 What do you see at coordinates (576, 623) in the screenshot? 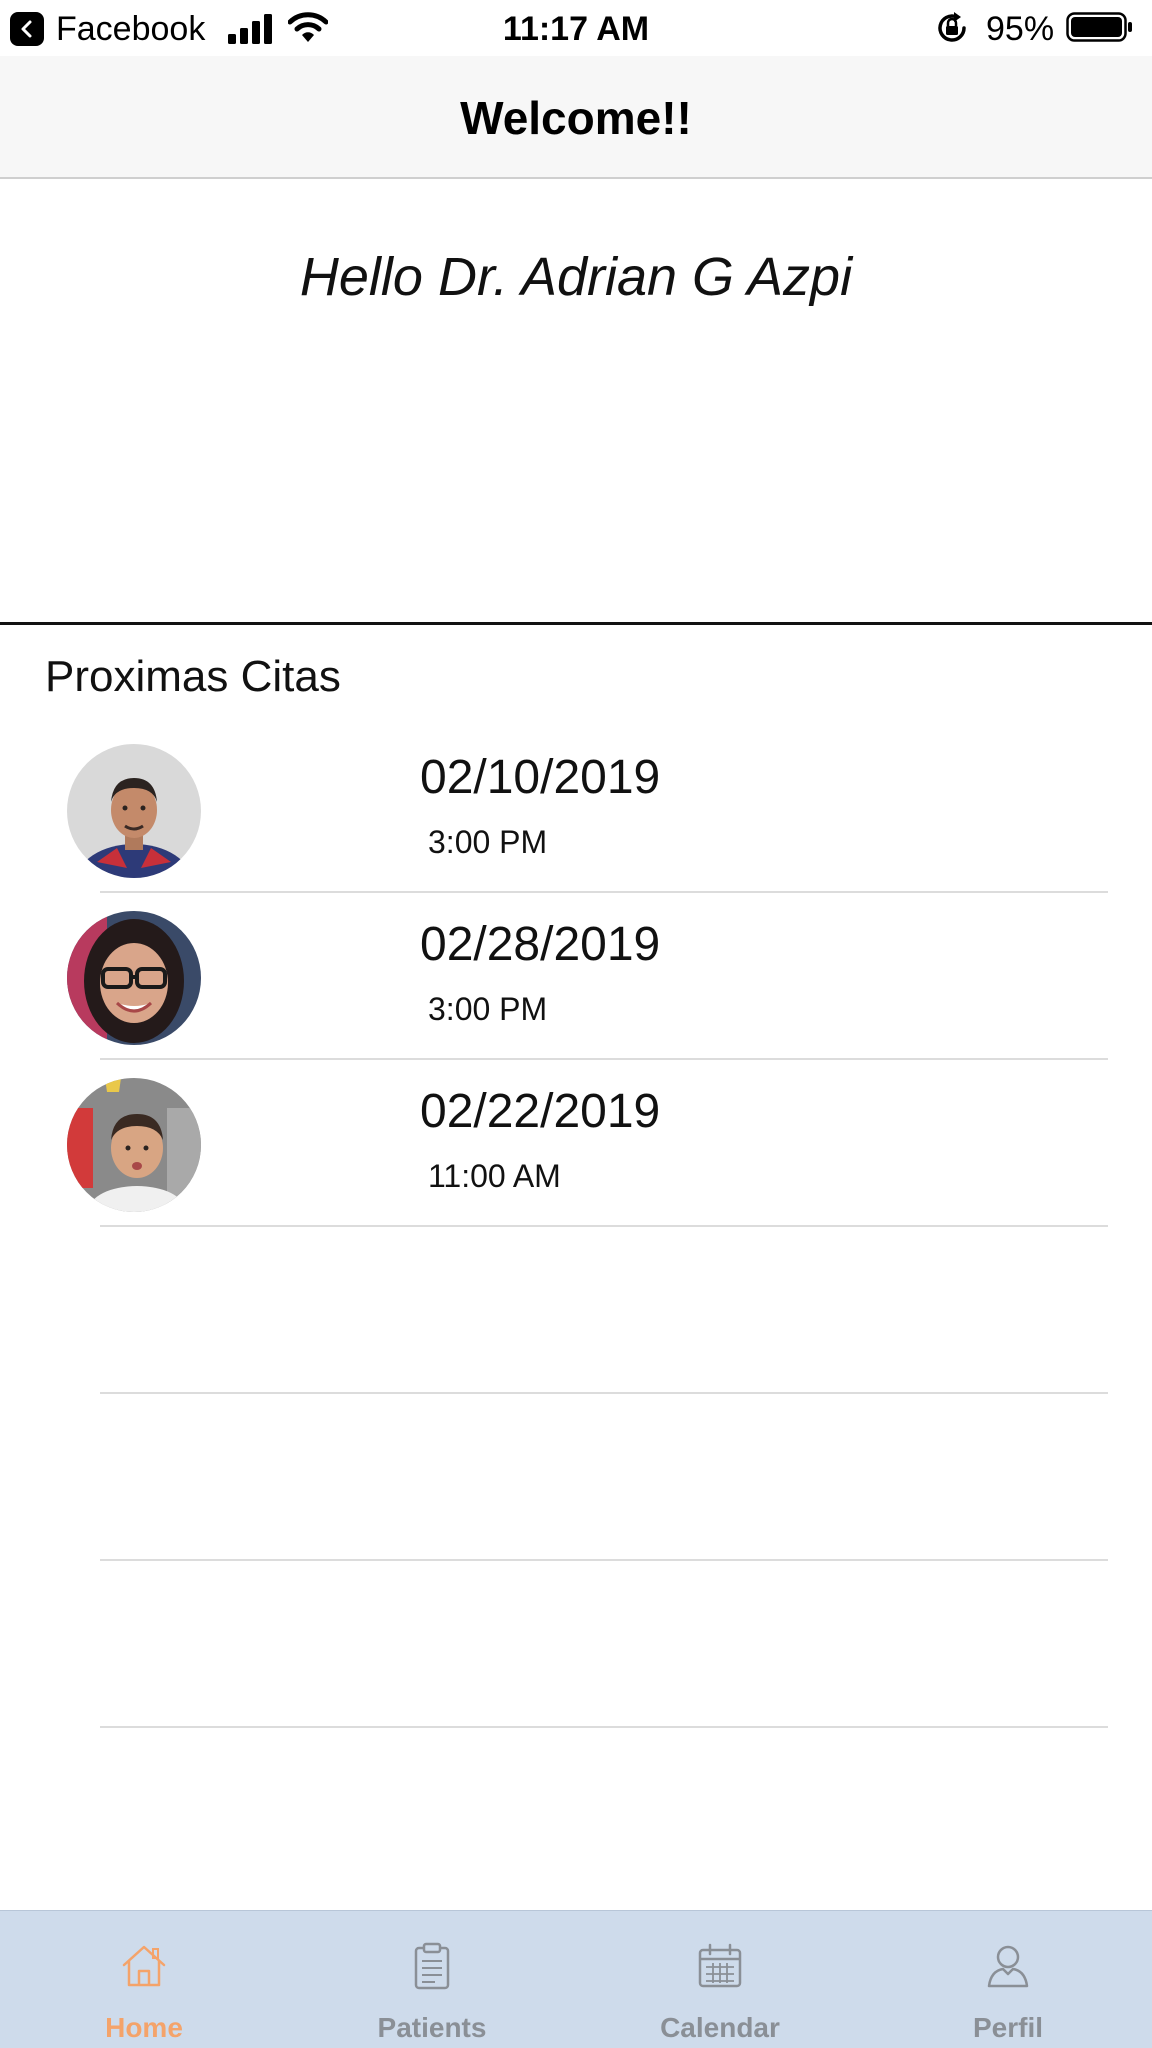
I see `section-divider` at bounding box center [576, 623].